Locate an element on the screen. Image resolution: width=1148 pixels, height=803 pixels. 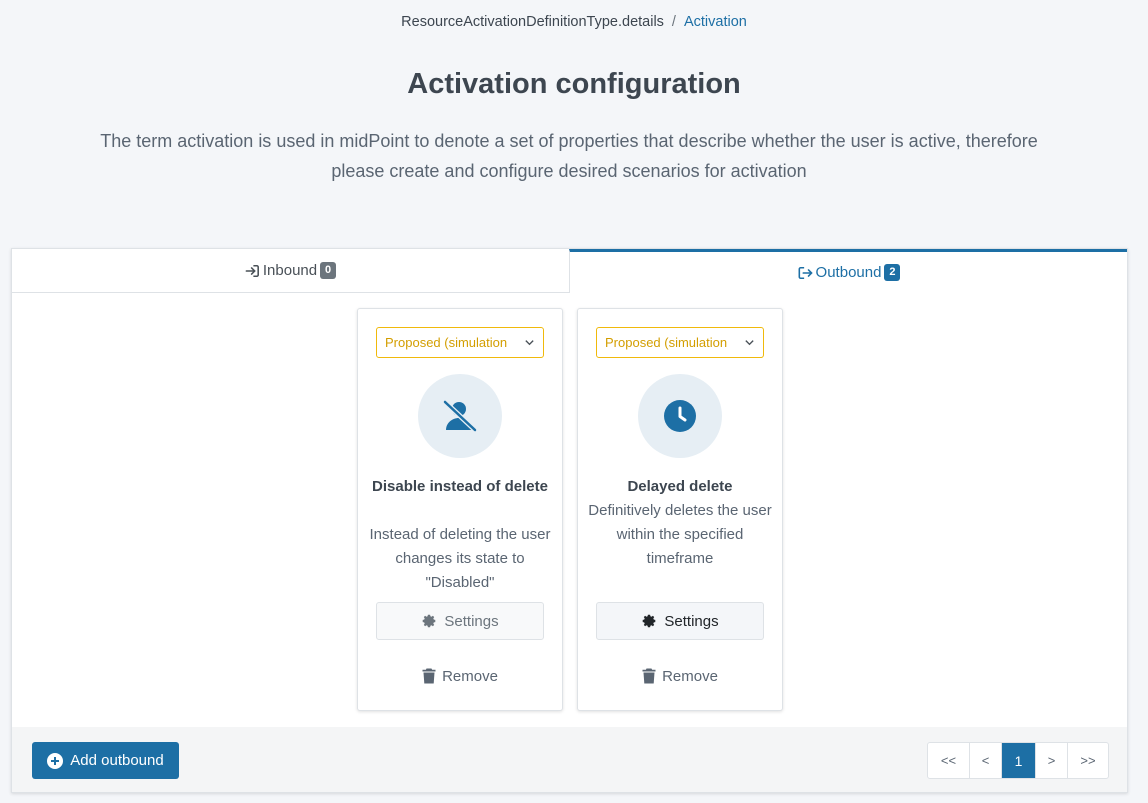
inbound-count-badge: 0 is located at coordinates (328, 270).